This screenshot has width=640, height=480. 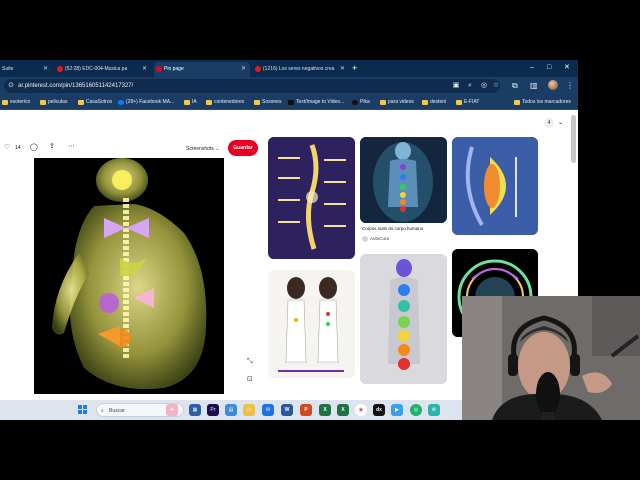 What do you see at coordinates (355, 102) in the screenshot?
I see `pika-icon` at bounding box center [355, 102].